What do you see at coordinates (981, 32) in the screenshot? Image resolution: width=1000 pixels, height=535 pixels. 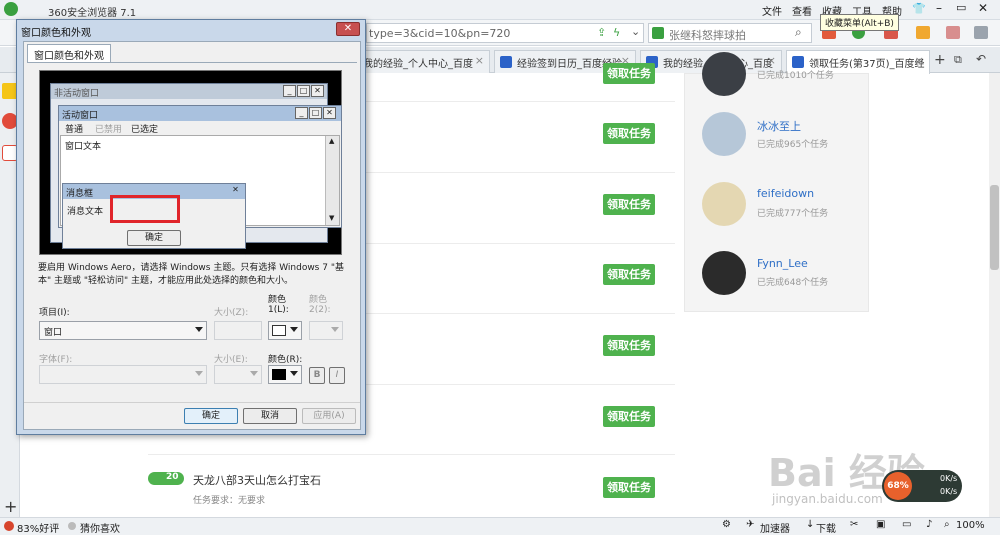 I see `menu-icon` at bounding box center [981, 32].